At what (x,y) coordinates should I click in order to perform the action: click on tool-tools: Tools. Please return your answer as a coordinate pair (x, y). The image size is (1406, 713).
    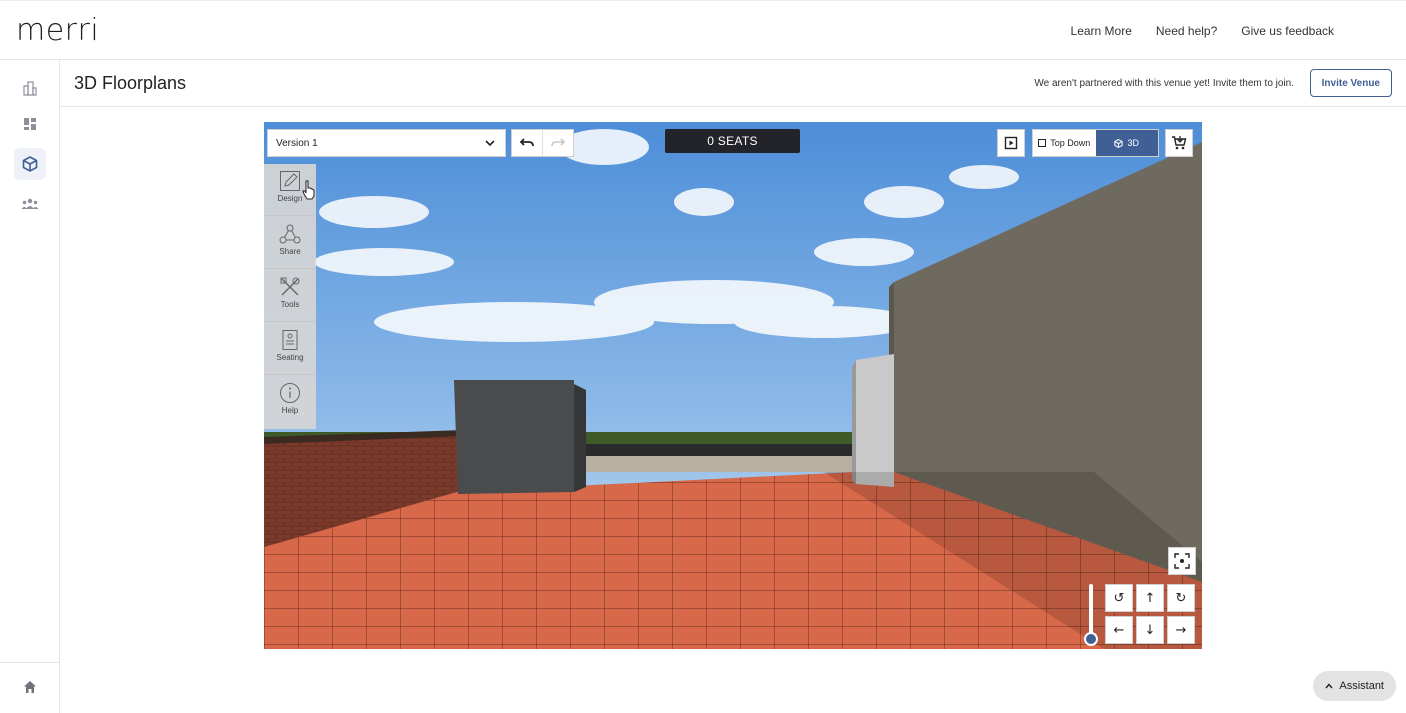
    Looking at the image, I should click on (290, 296).